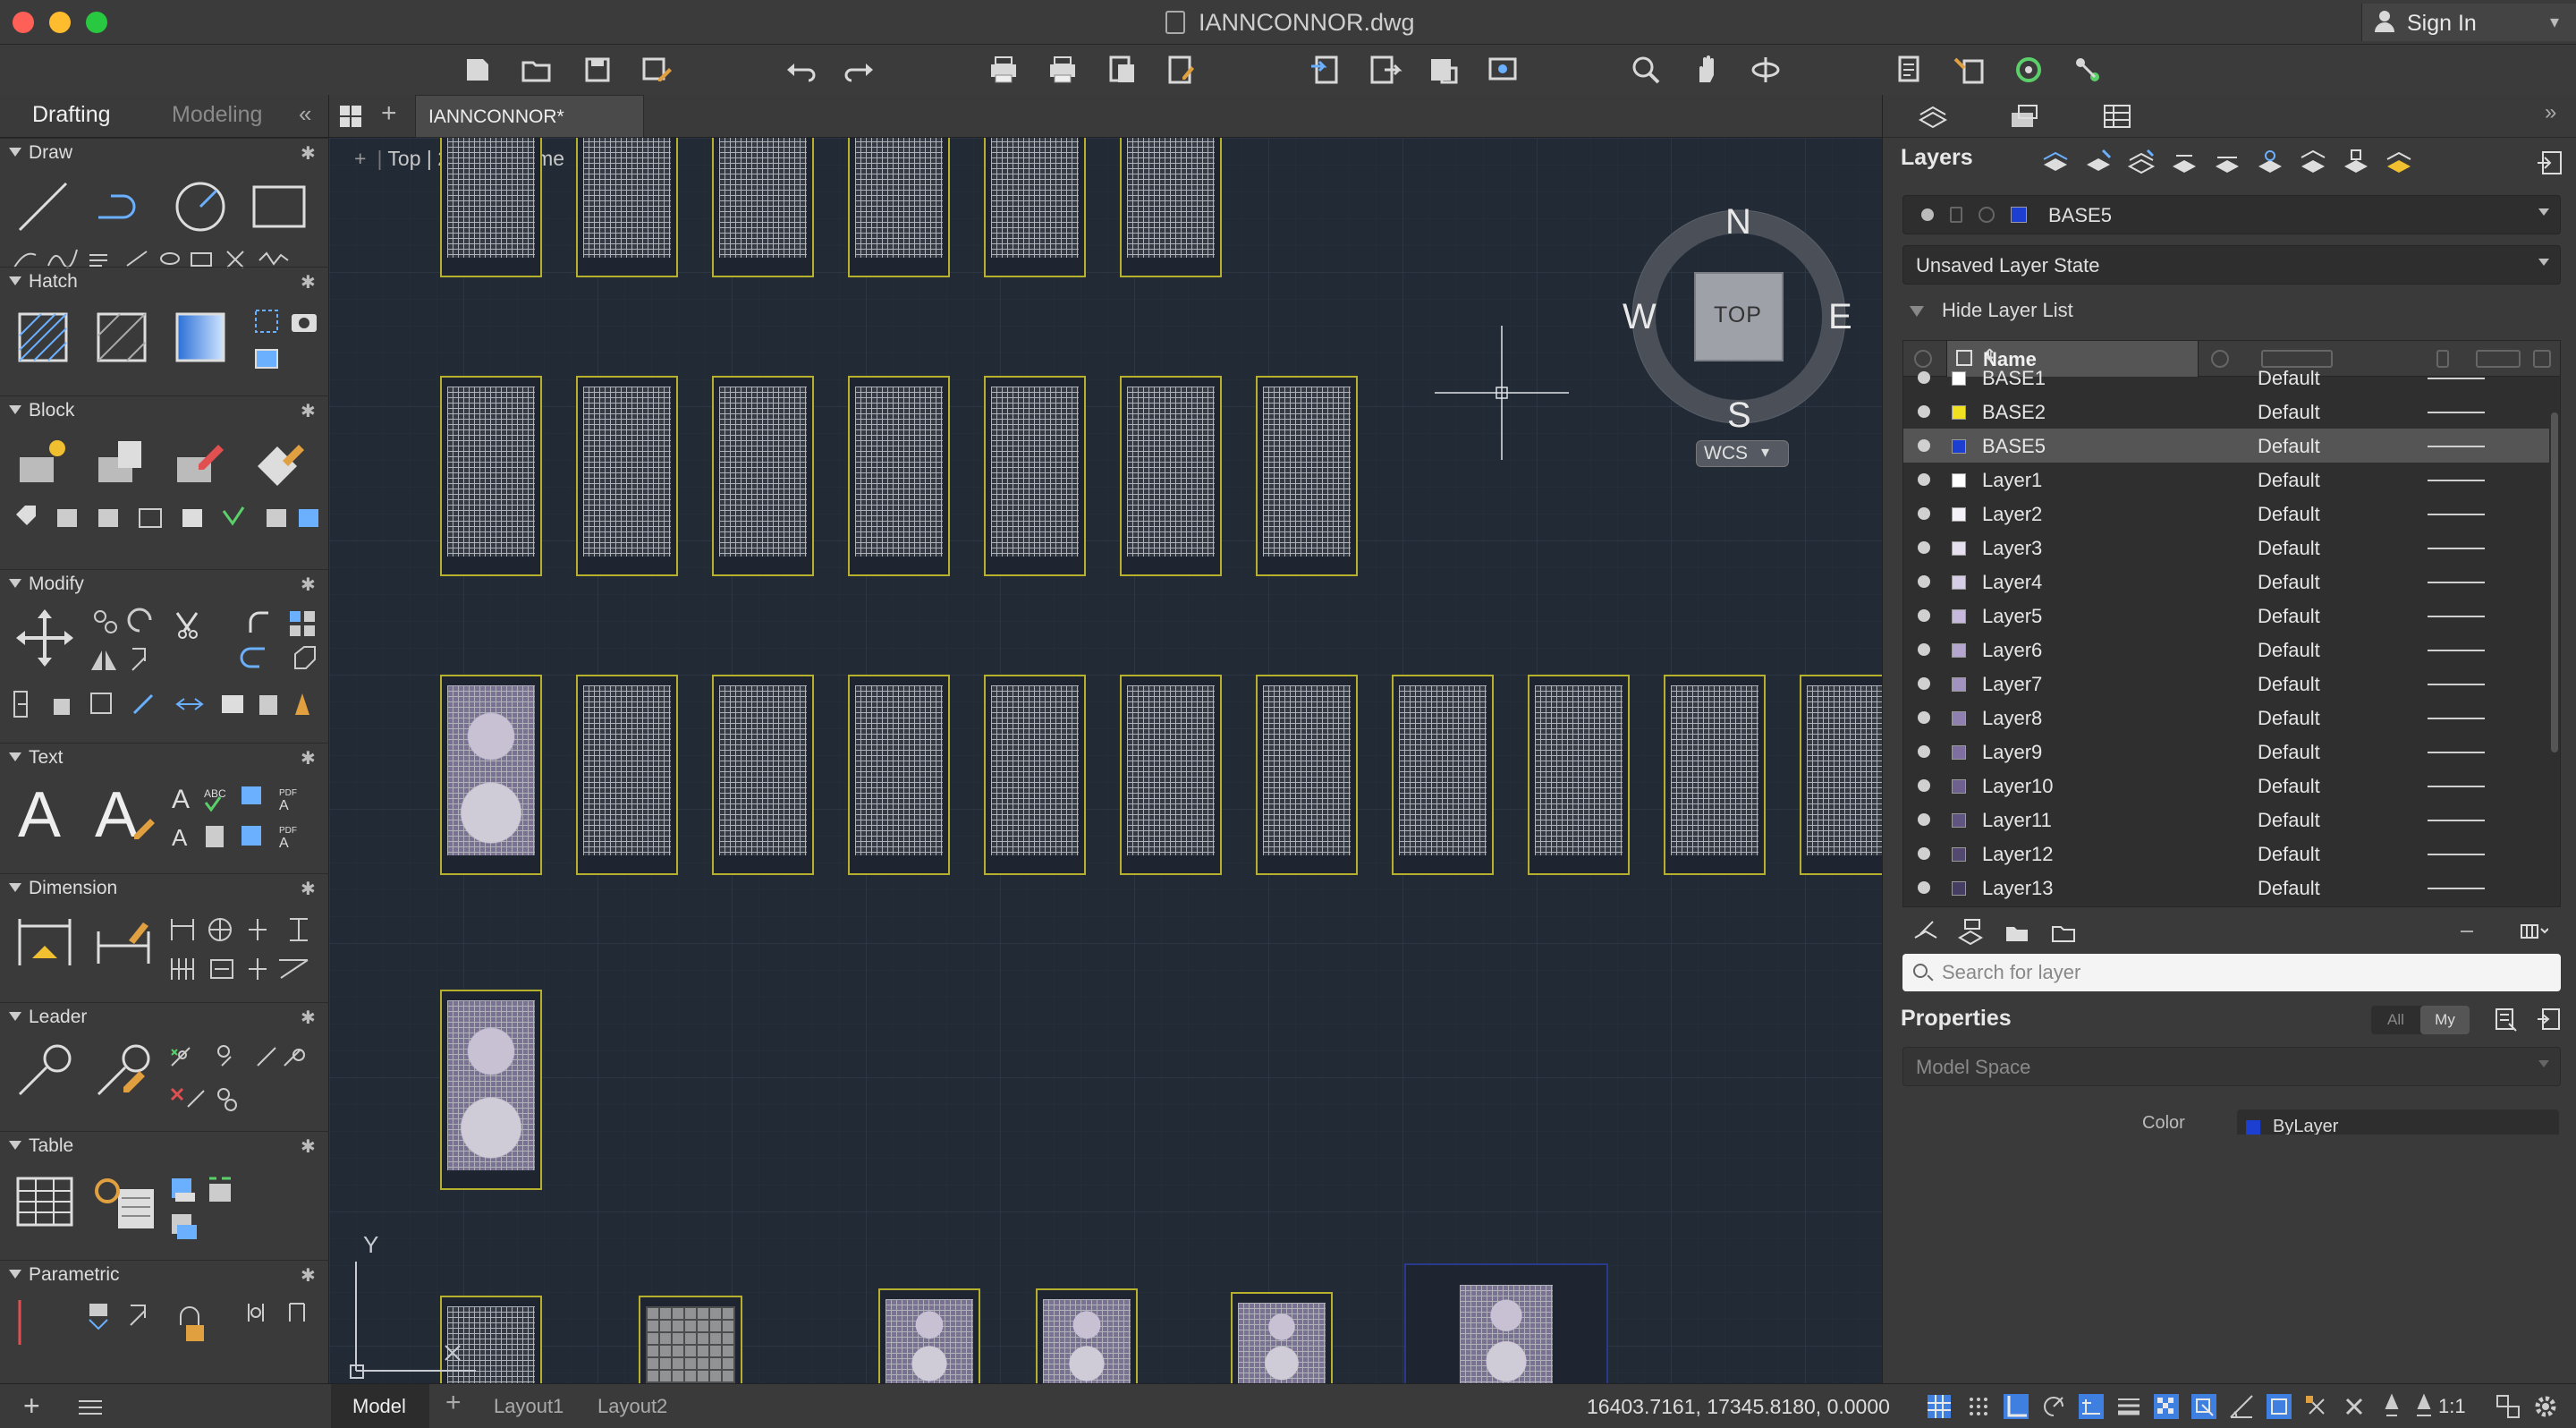 The image size is (2576, 1428). What do you see at coordinates (205, 624) in the screenshot?
I see `modify-row1-tools` at bounding box center [205, 624].